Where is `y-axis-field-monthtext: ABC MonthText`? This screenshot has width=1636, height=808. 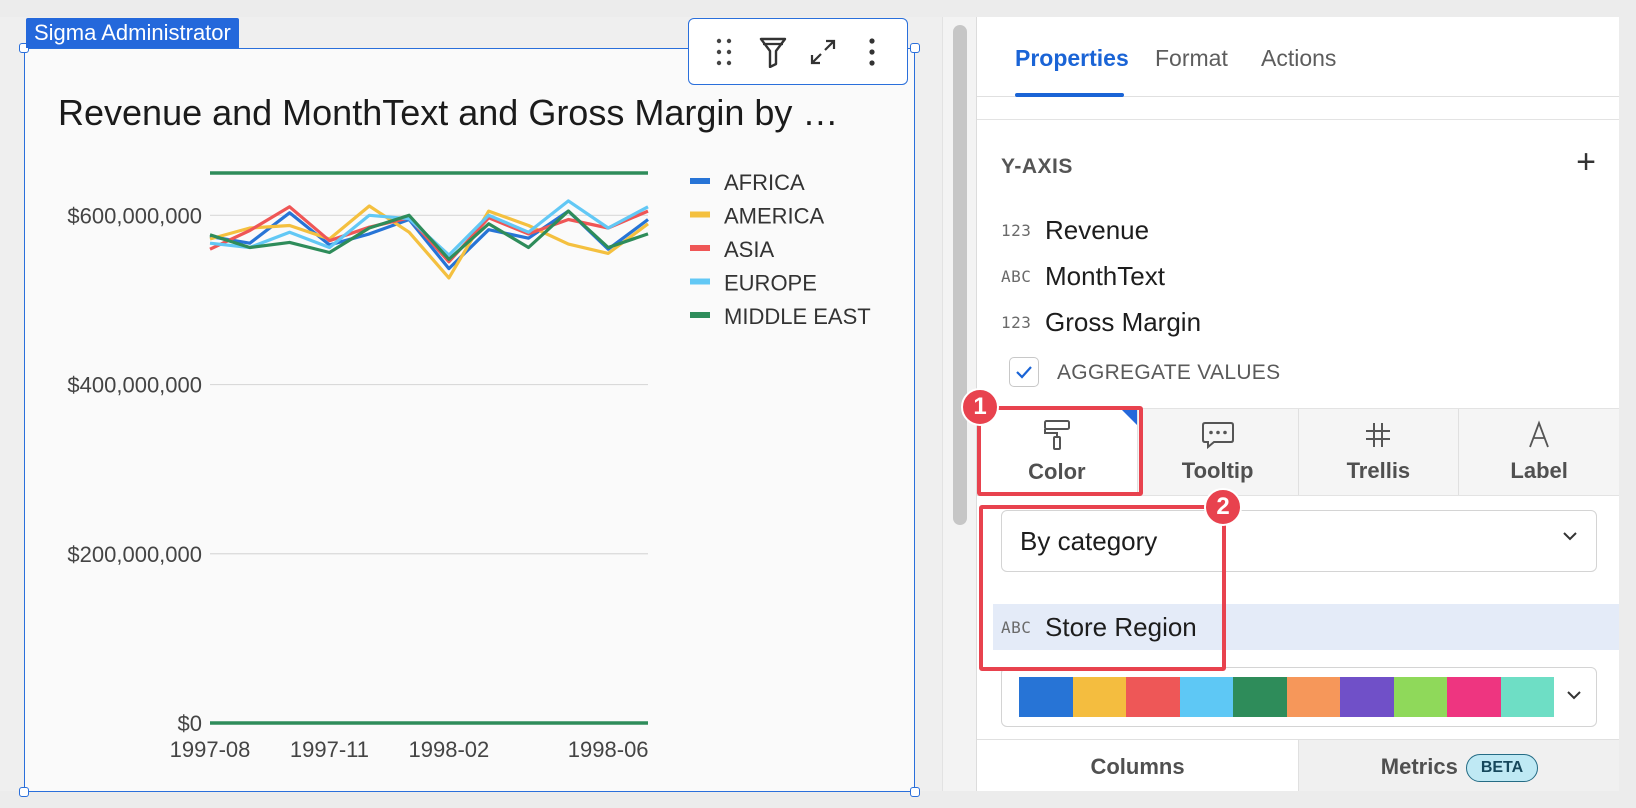
y-axis-field-monthtext: ABC MonthText is located at coordinates (1296, 276).